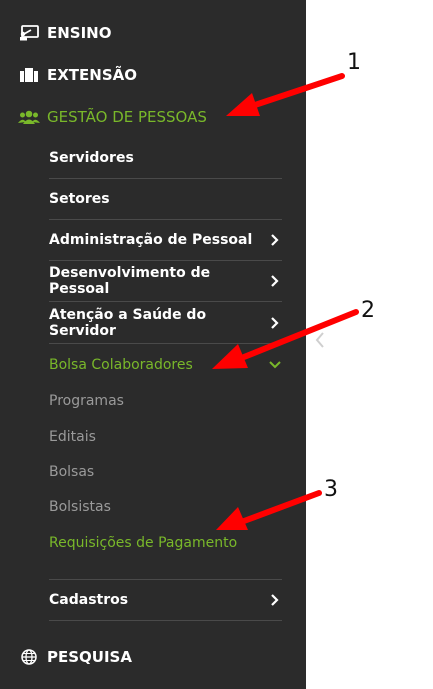 The height and width of the screenshot is (689, 433). I want to click on annotation-number-2: 2, so click(368, 310).